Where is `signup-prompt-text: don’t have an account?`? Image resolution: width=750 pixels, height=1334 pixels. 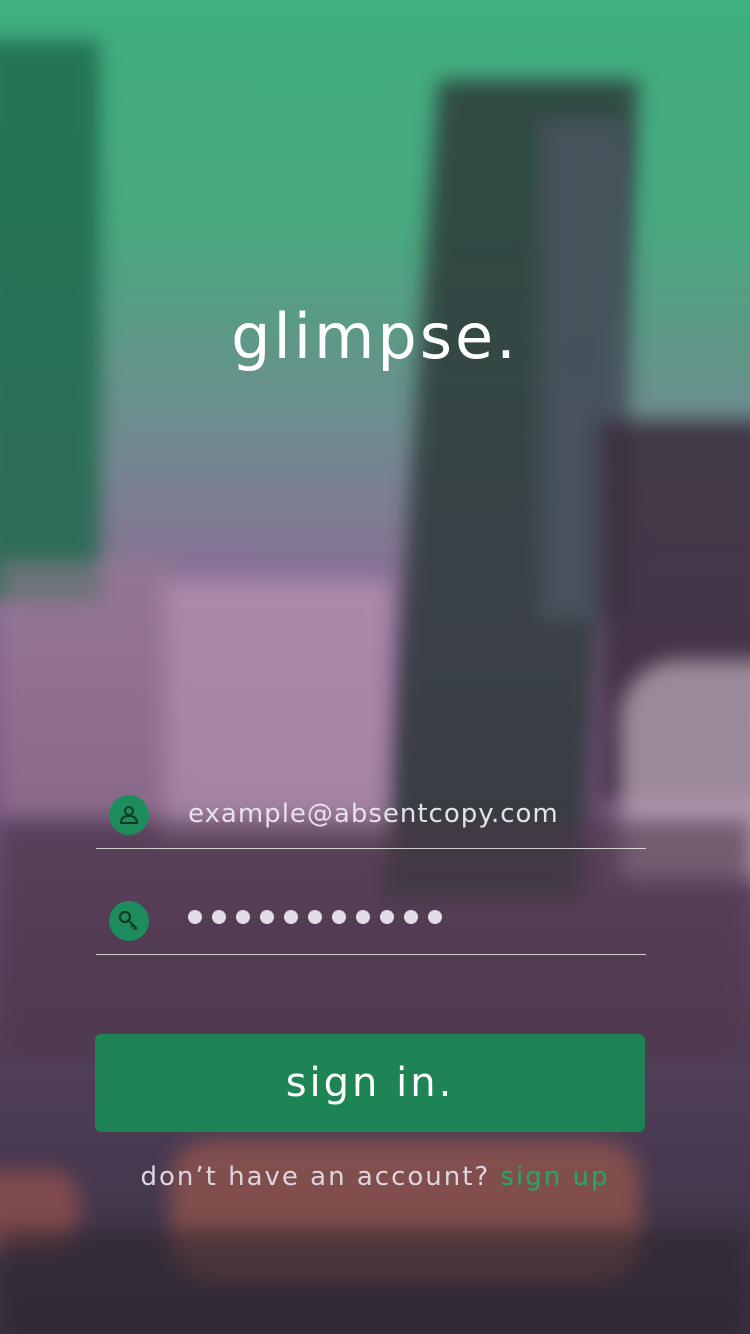 signup-prompt-text: don’t have an account? is located at coordinates (320, 1177).